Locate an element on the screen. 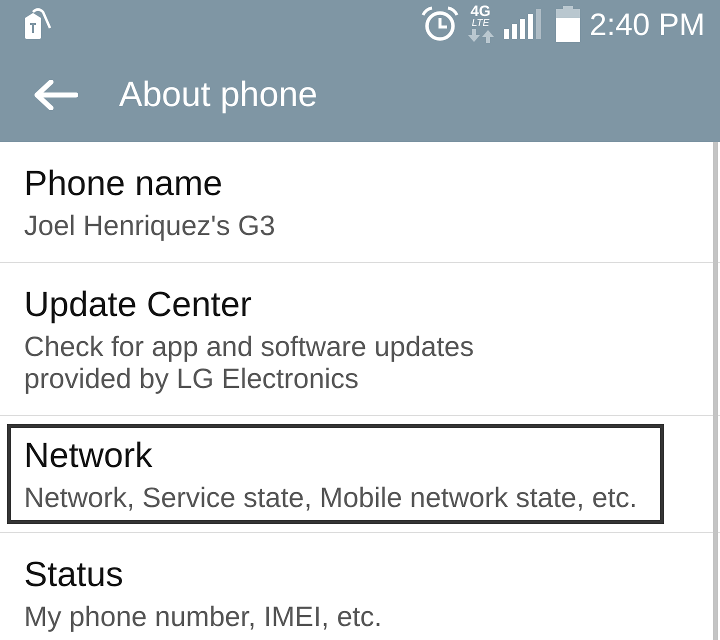 Image resolution: width=720 pixels, height=640 pixels. scrollbar-thumb is located at coordinates (715, 391).